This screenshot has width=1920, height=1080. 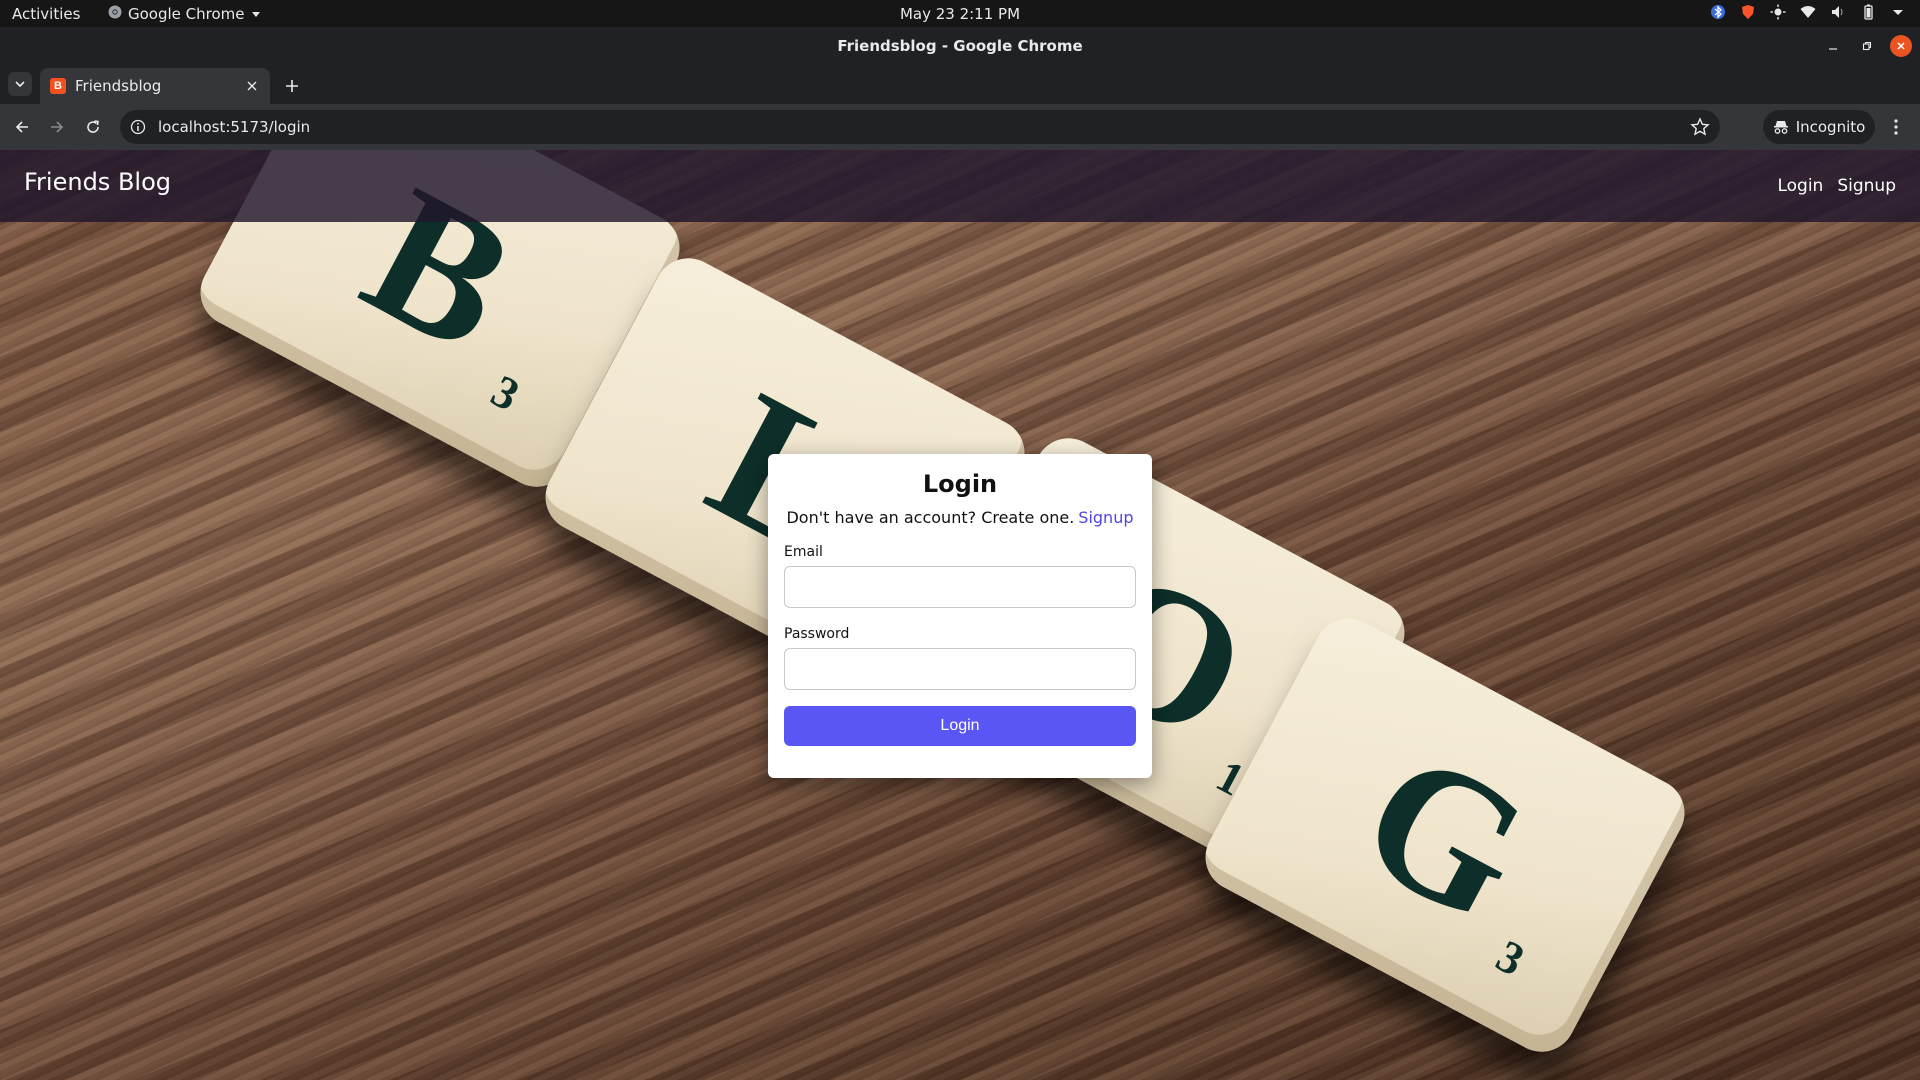 I want to click on signup-prompt-text: Don't have an account? Create one., so click(x=930, y=517).